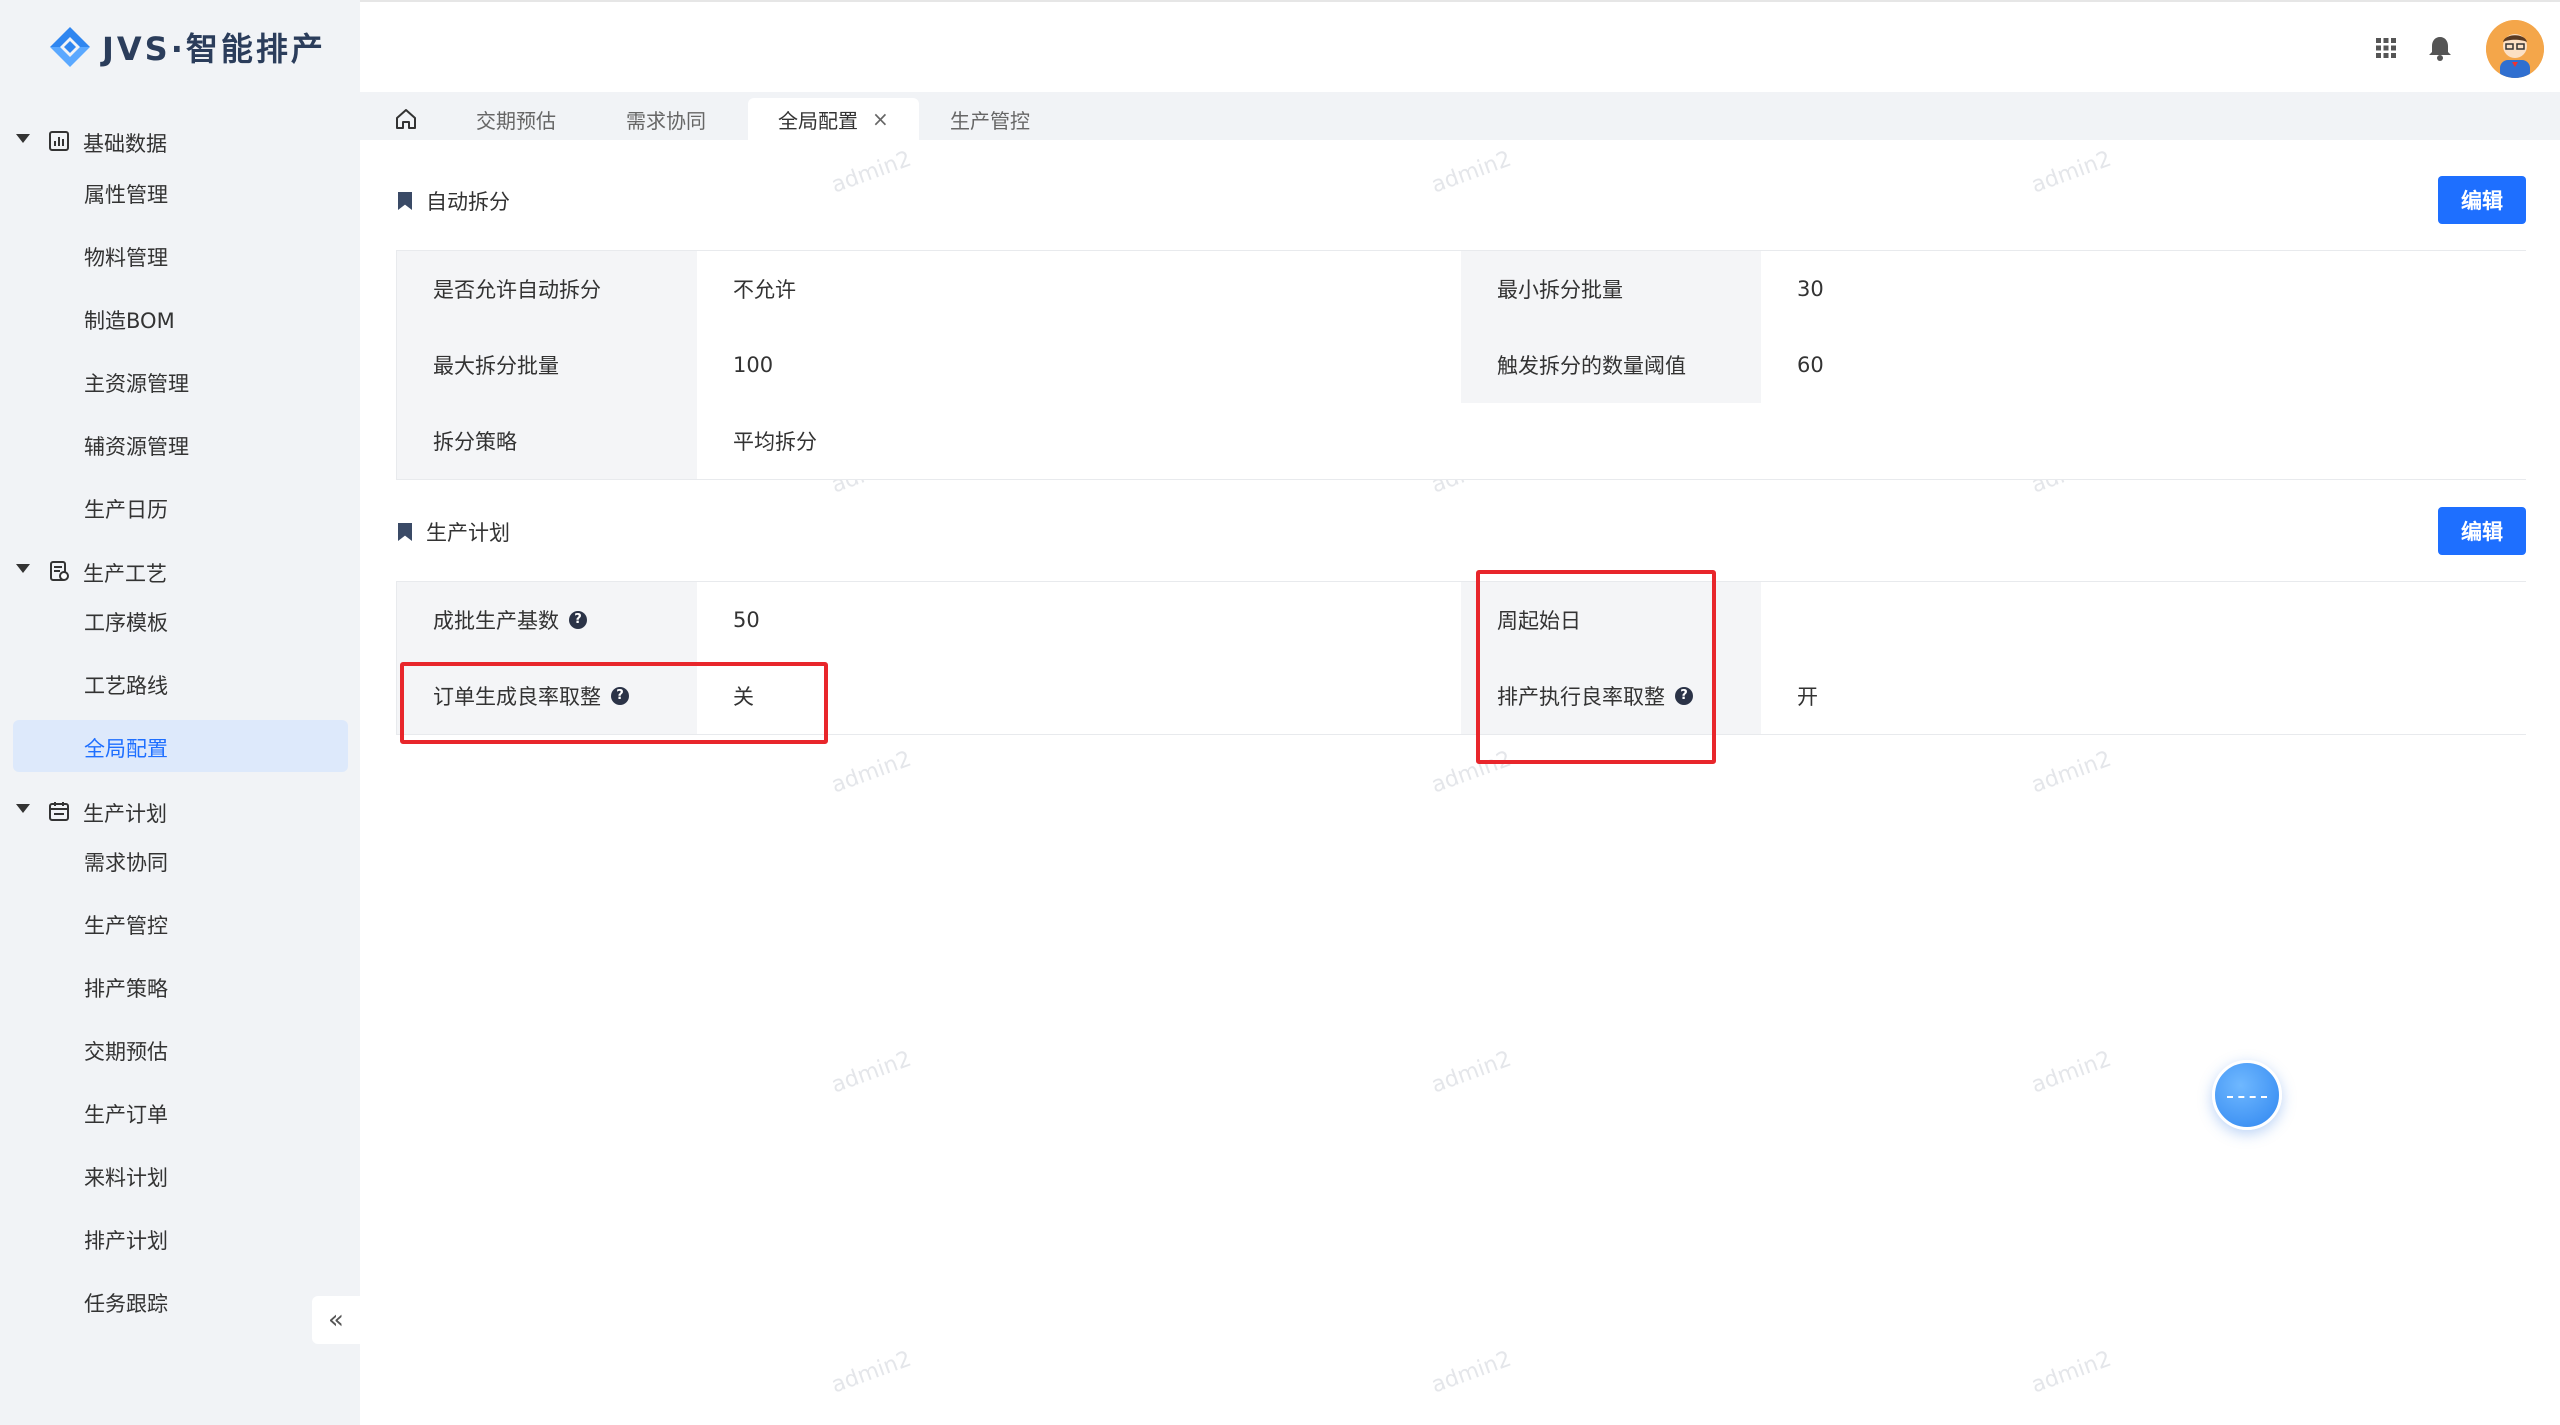 Image resolution: width=2560 pixels, height=1425 pixels. Describe the element at coordinates (2144, 620) in the screenshot. I see `field-value` at that location.